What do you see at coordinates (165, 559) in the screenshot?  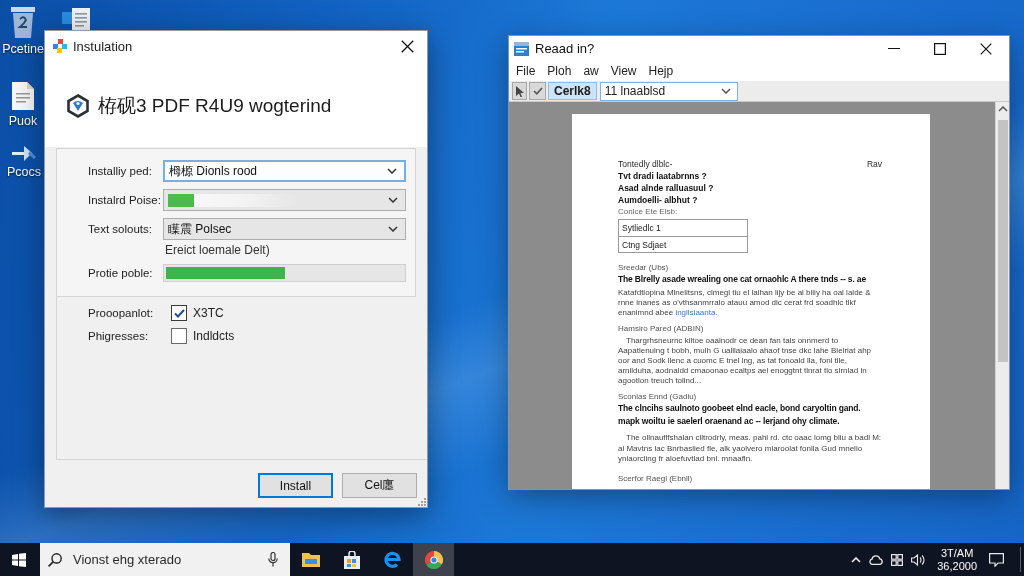 I see `search-field: Vionst ehg xterado` at bounding box center [165, 559].